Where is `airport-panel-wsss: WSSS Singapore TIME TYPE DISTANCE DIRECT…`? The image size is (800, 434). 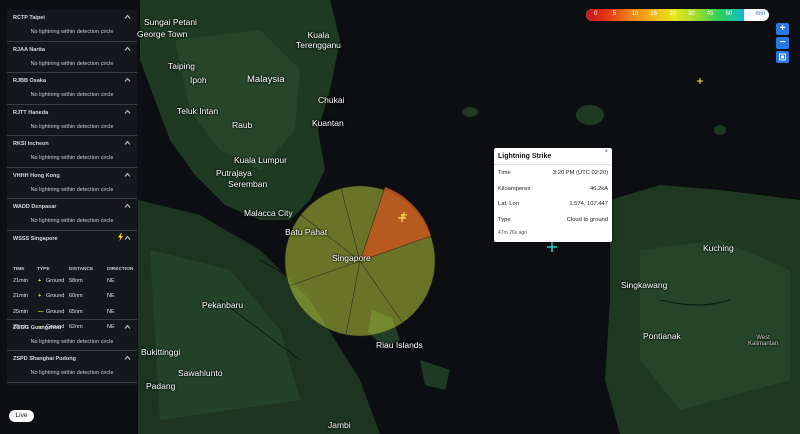 airport-panel-wsss: WSSS Singapore TIME TYPE DISTANCE DIRECT… is located at coordinates (72, 280).